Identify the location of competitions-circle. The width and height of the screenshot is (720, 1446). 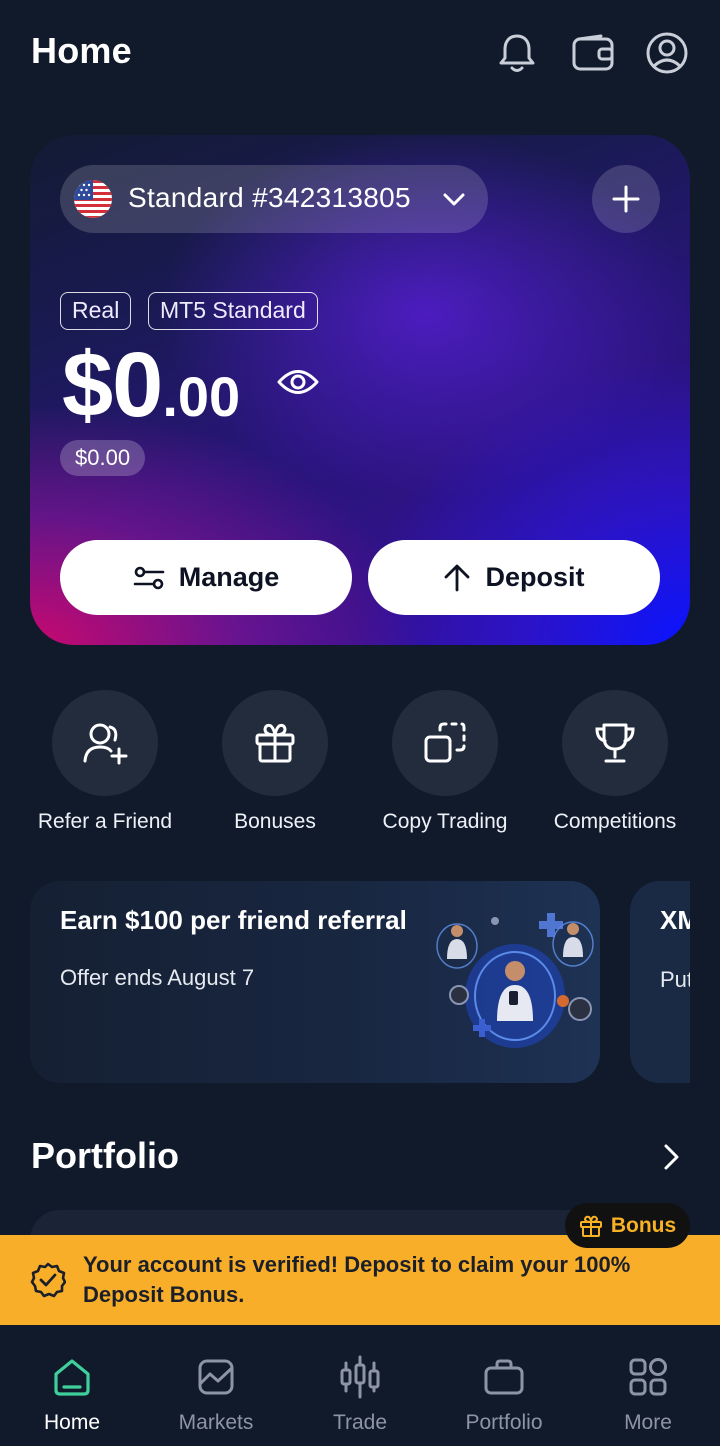
(615, 743).